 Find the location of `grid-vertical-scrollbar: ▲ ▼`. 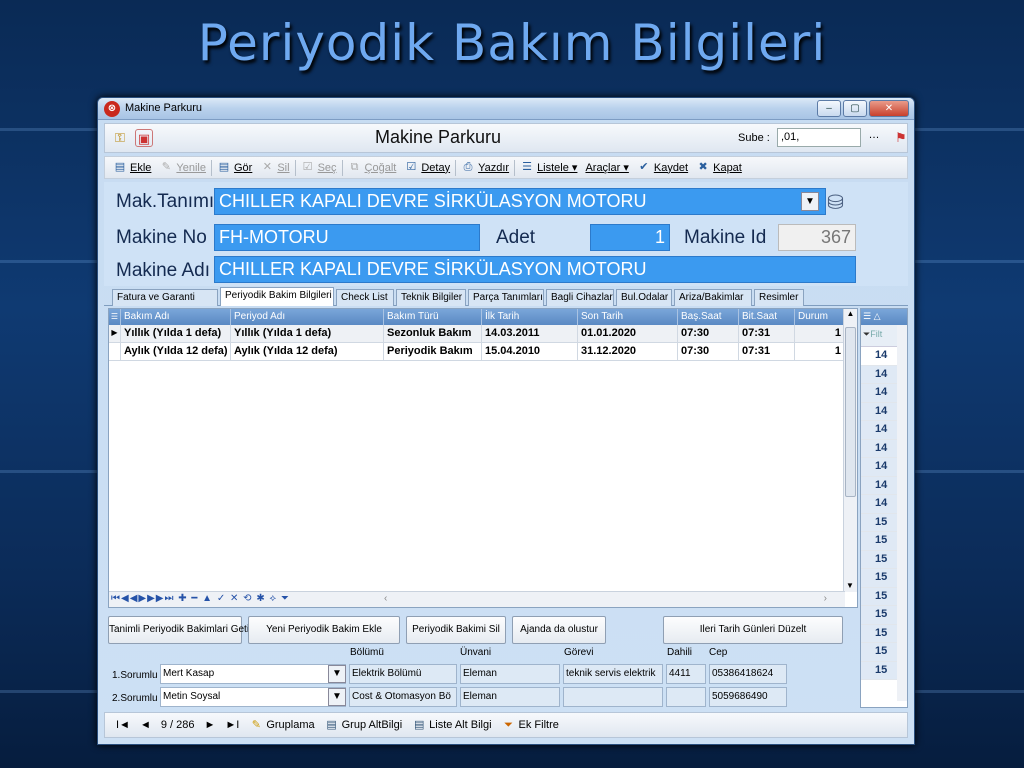

grid-vertical-scrollbar: ▲ ▼ is located at coordinates (850, 450).